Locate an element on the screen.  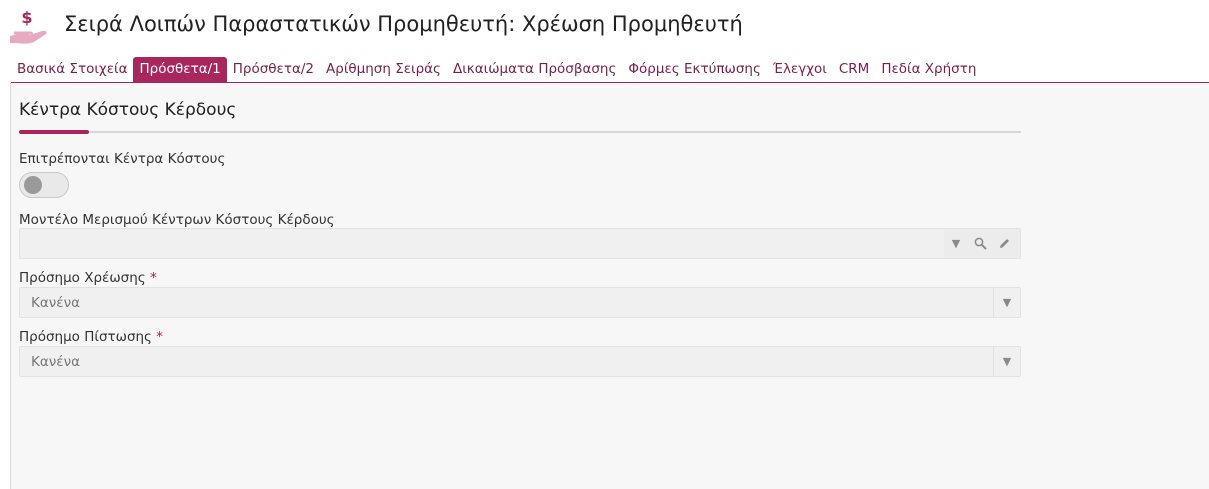
debit-sign-actions: ▼ is located at coordinates (1006, 302).